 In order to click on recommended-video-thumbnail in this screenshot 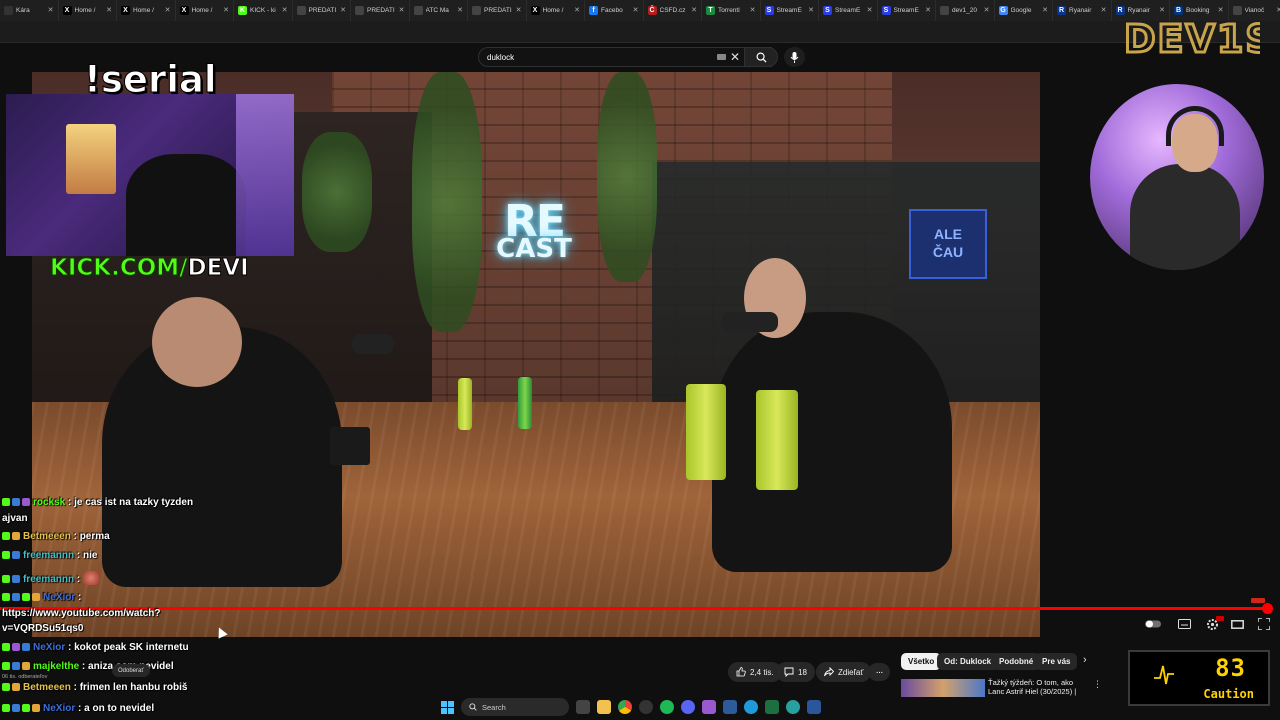, I will do `click(943, 688)`.